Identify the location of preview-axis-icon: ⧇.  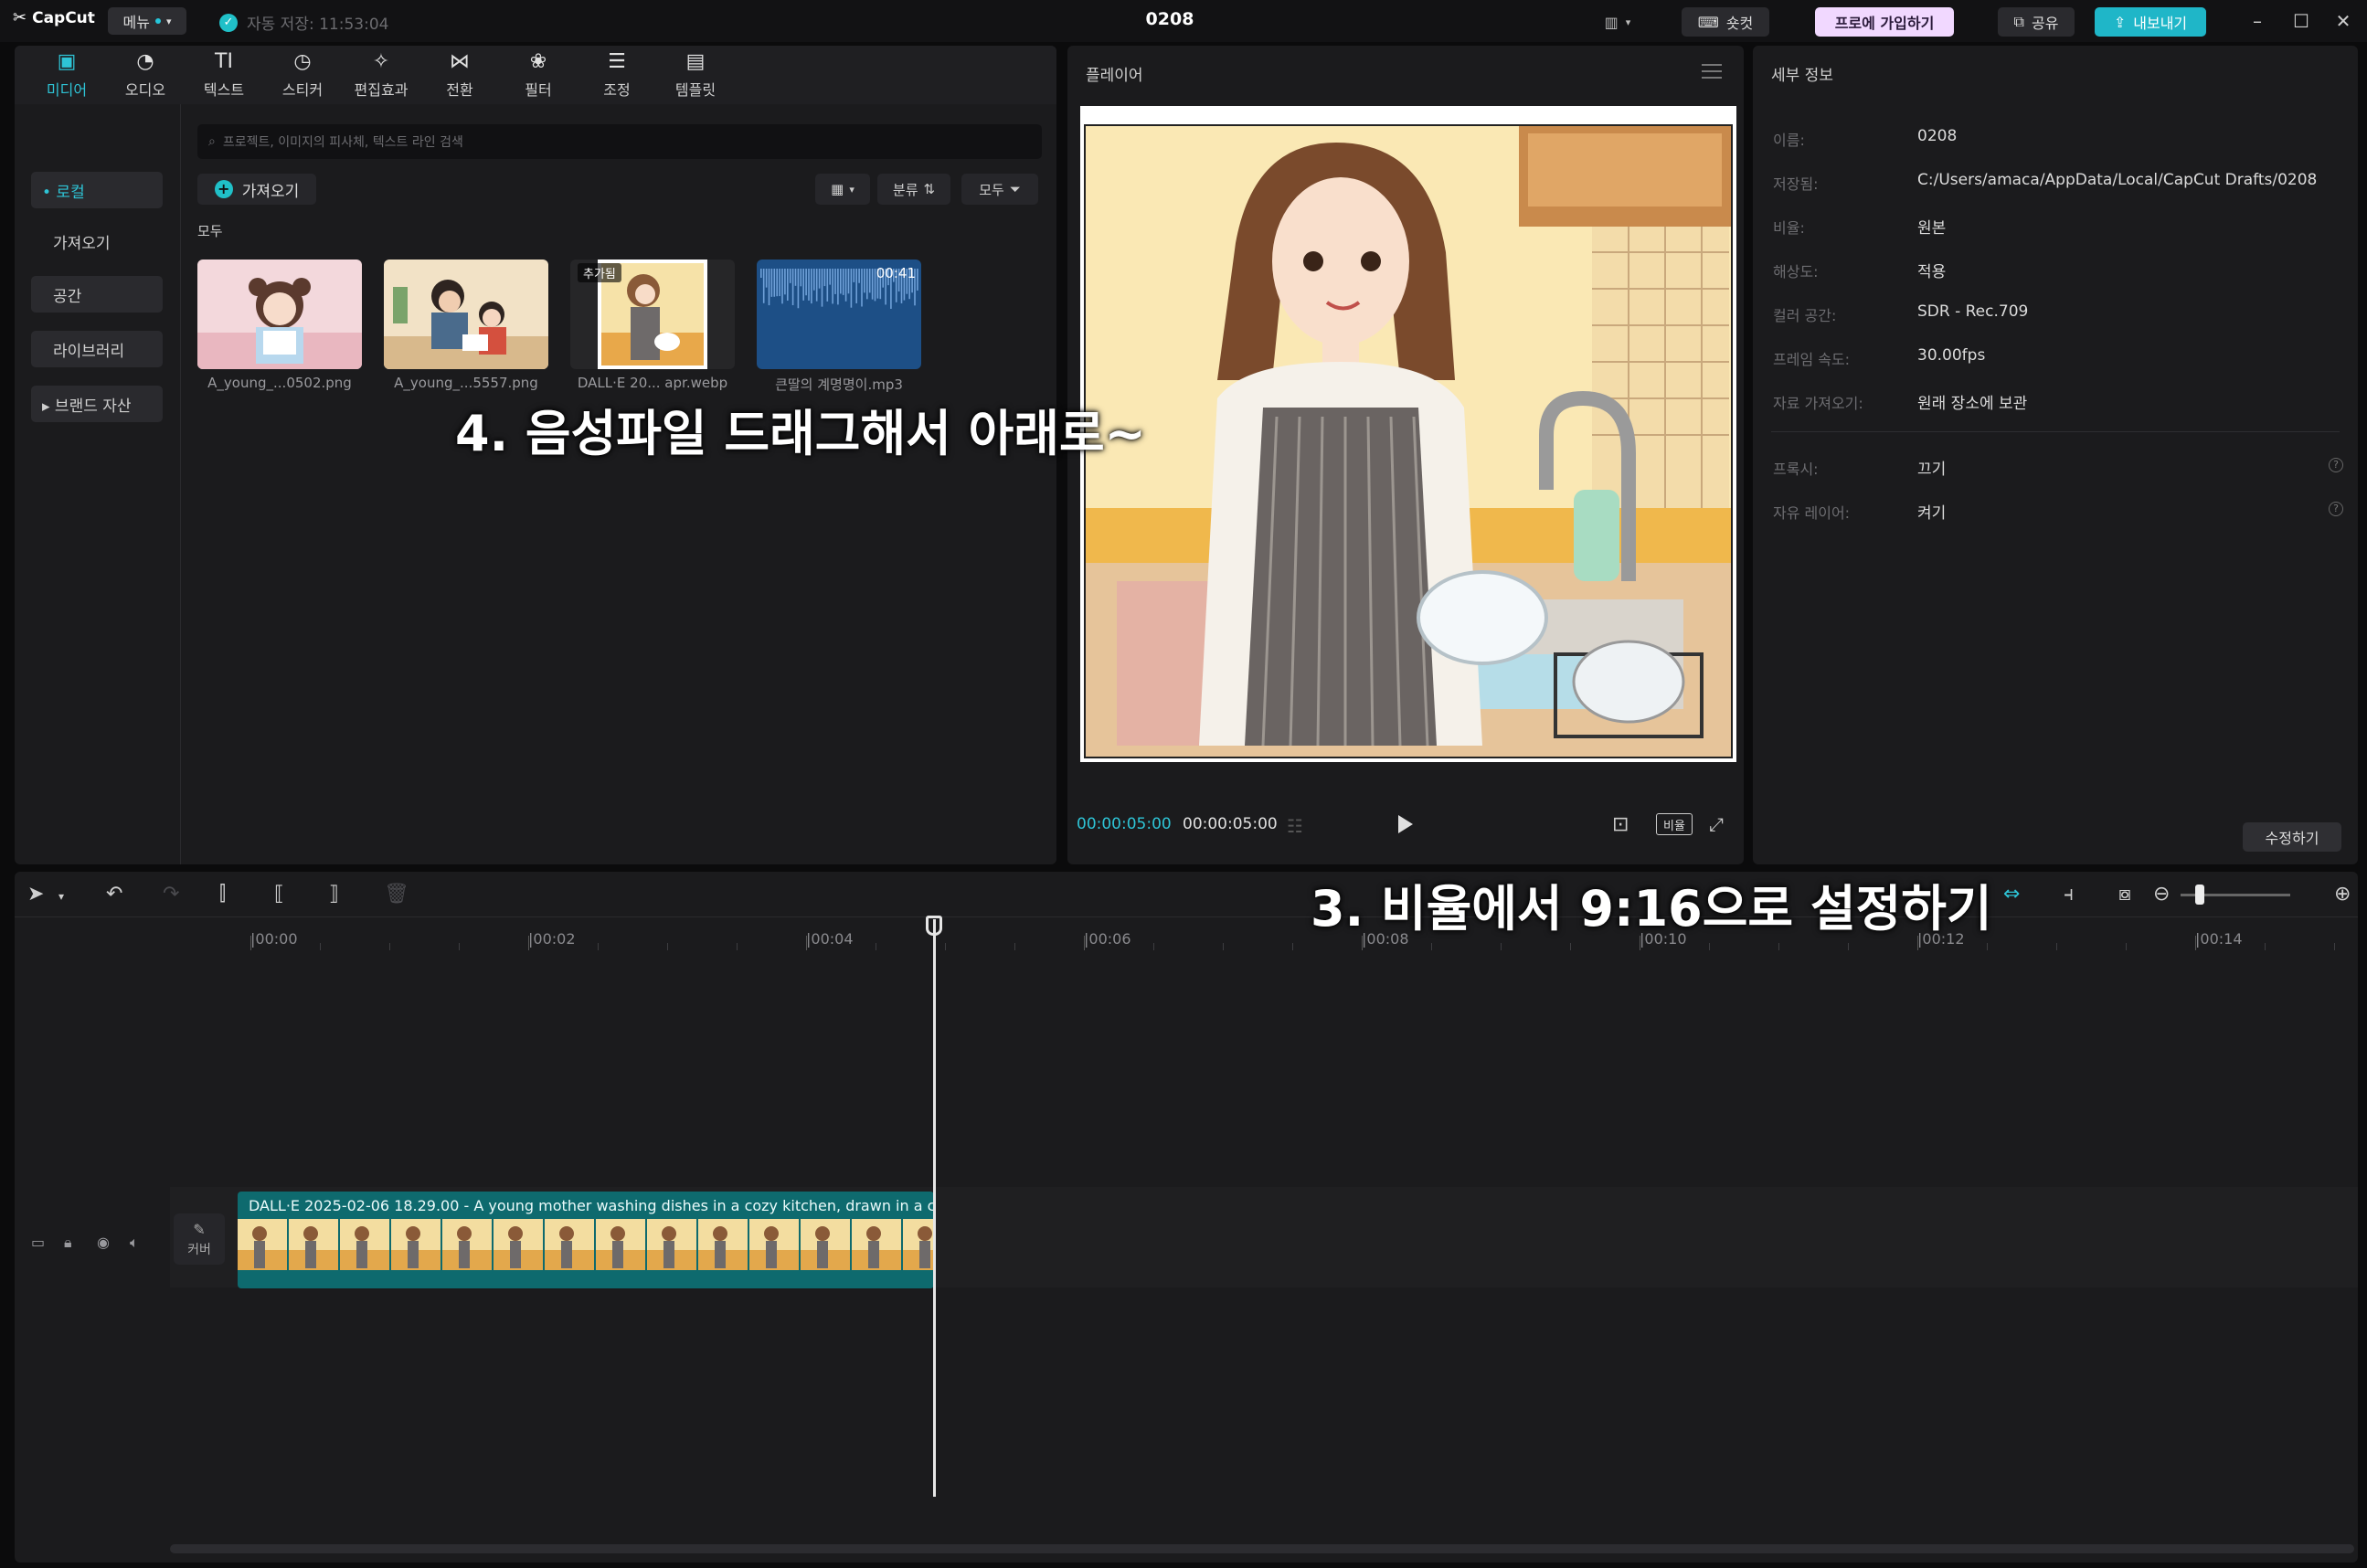
(2124, 895).